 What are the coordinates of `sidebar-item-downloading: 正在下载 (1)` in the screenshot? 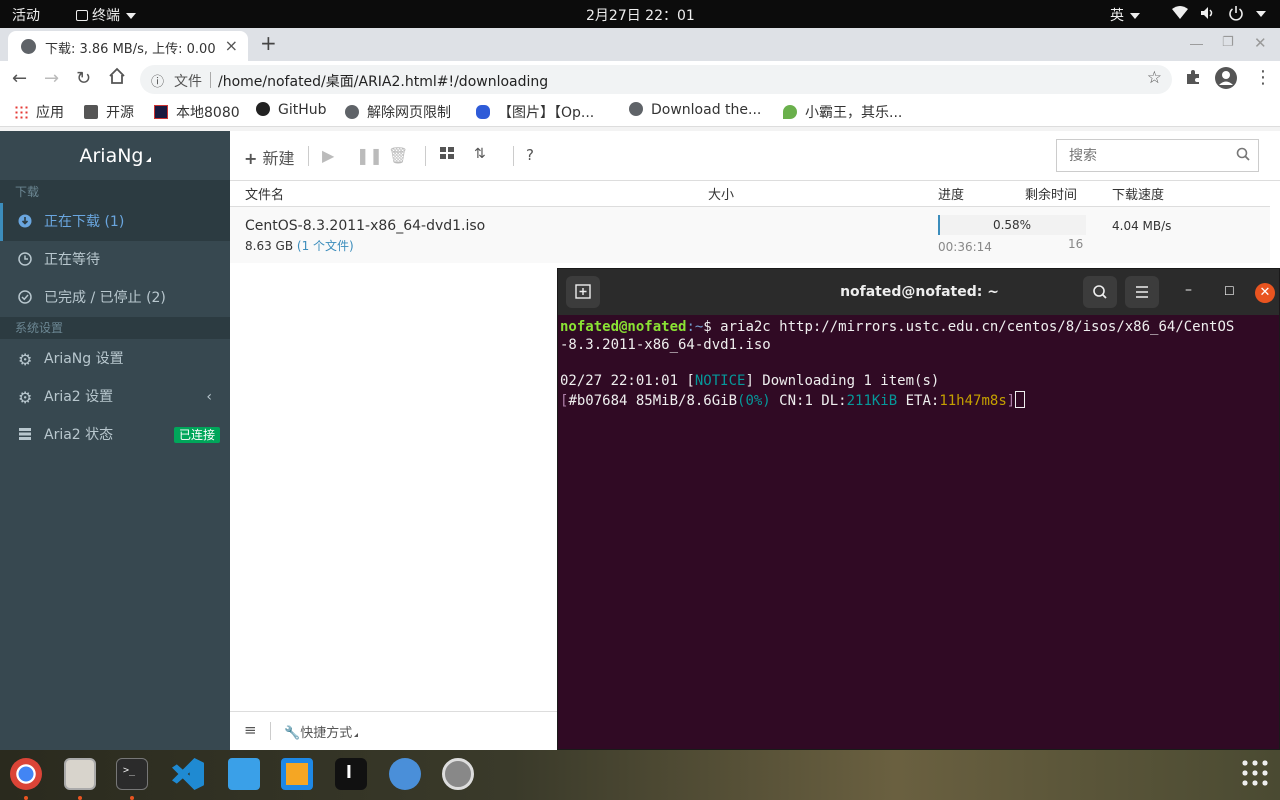 It's located at (115, 222).